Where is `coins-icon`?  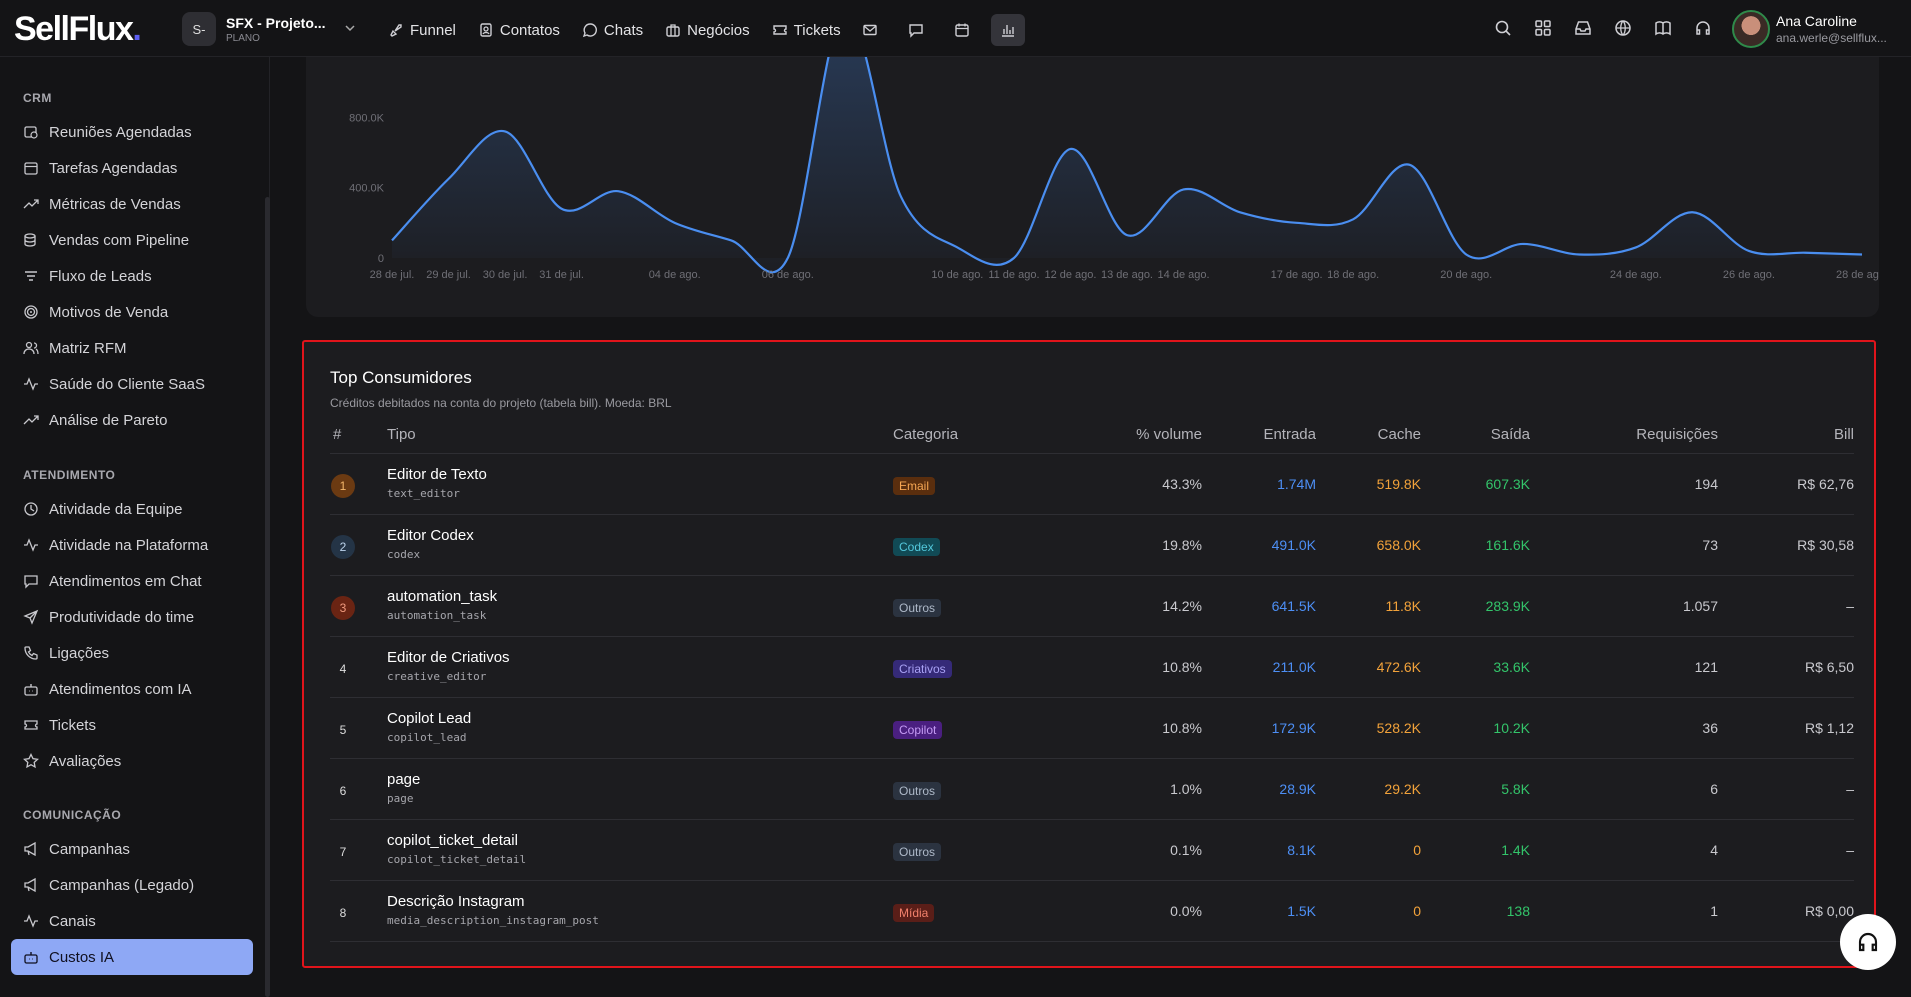
coins-icon is located at coordinates (30, 240).